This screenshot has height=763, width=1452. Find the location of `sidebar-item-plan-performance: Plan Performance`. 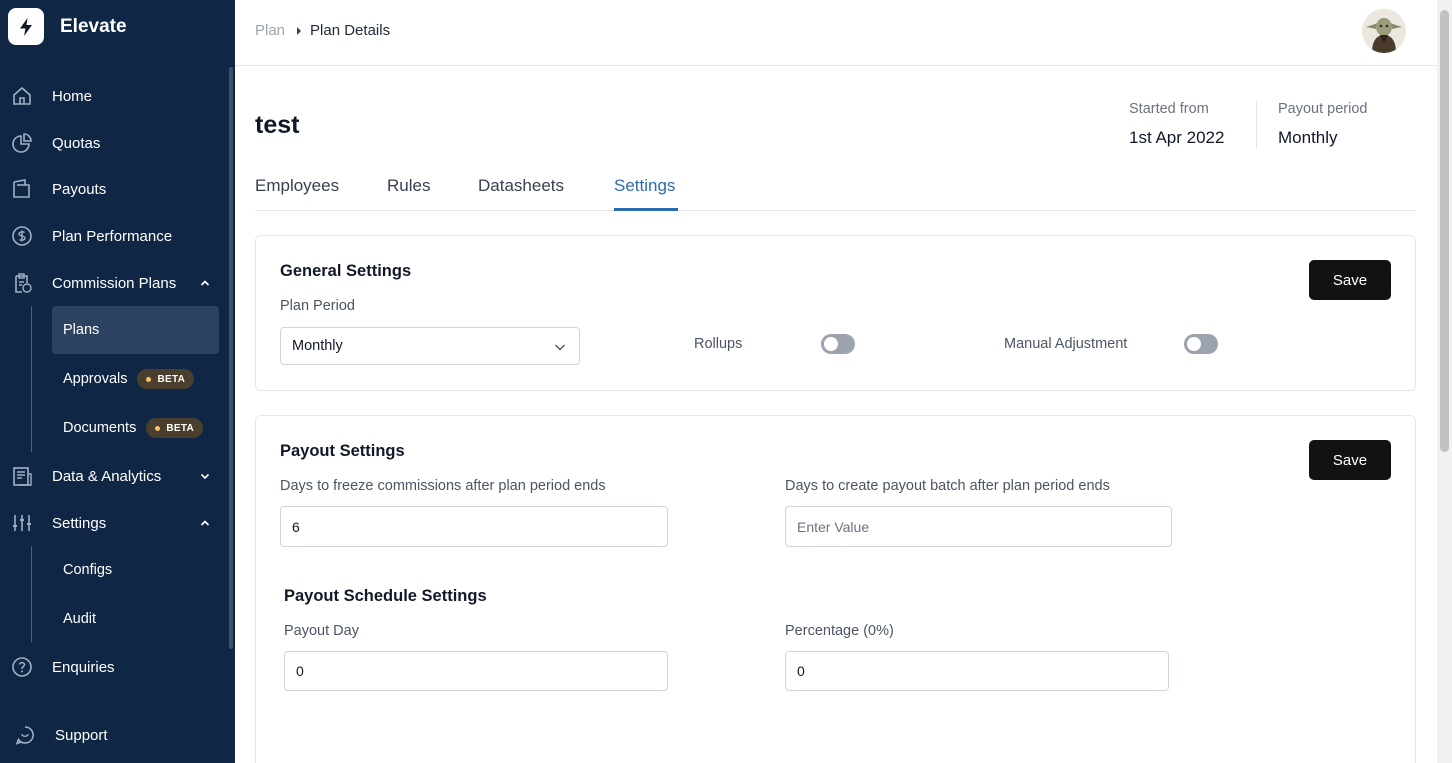

sidebar-item-plan-performance: Plan Performance is located at coordinates (111, 236).